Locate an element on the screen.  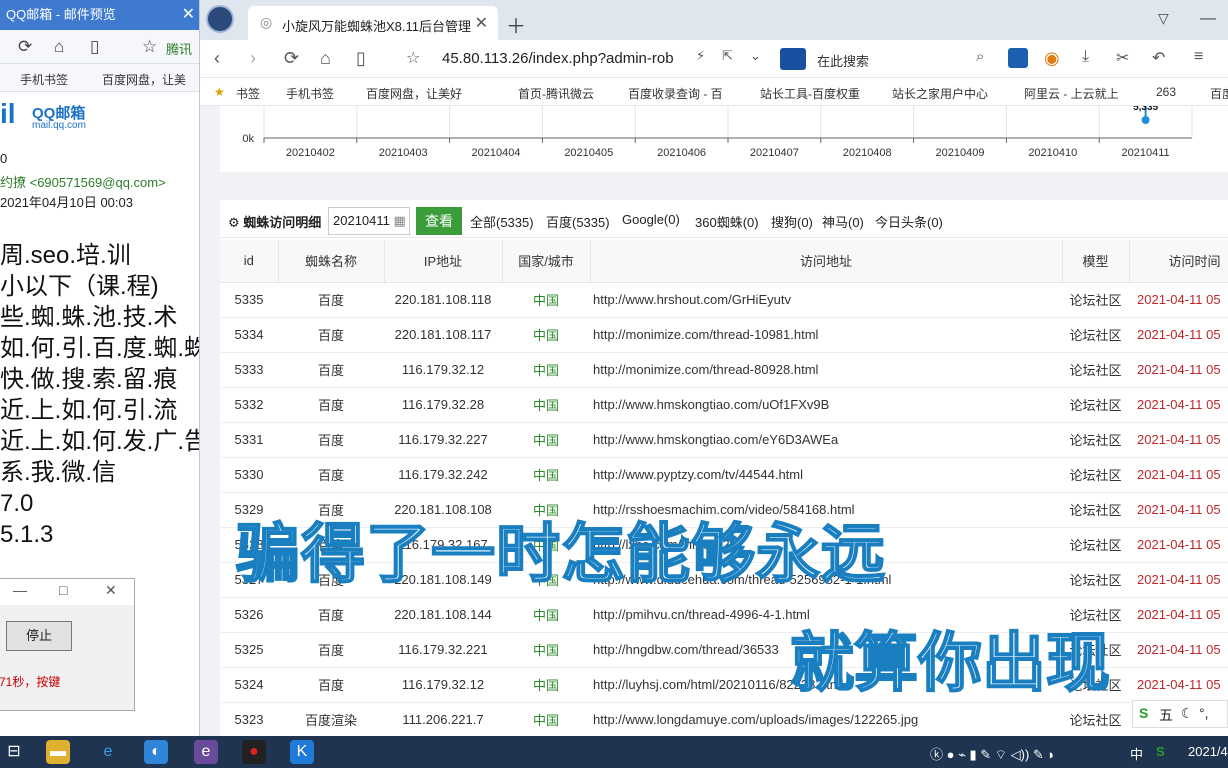
bookmark-item: 站长之家用户中心 is located at coordinates (941, 93).